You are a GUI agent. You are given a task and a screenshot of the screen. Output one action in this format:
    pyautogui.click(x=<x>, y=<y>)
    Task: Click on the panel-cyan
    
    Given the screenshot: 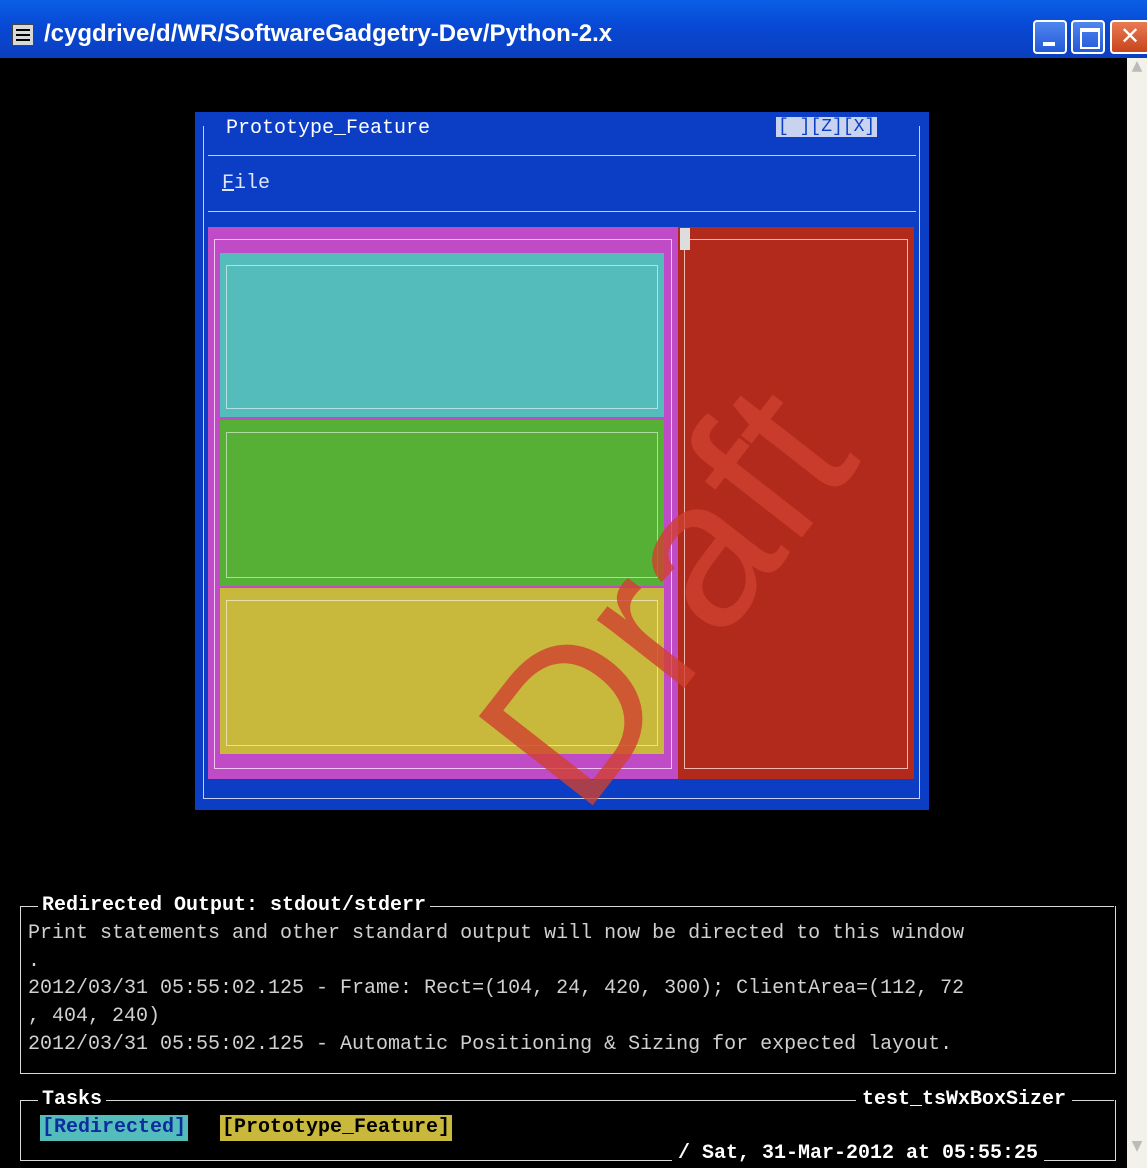 What is the action you would take?
    pyautogui.click(x=442, y=335)
    